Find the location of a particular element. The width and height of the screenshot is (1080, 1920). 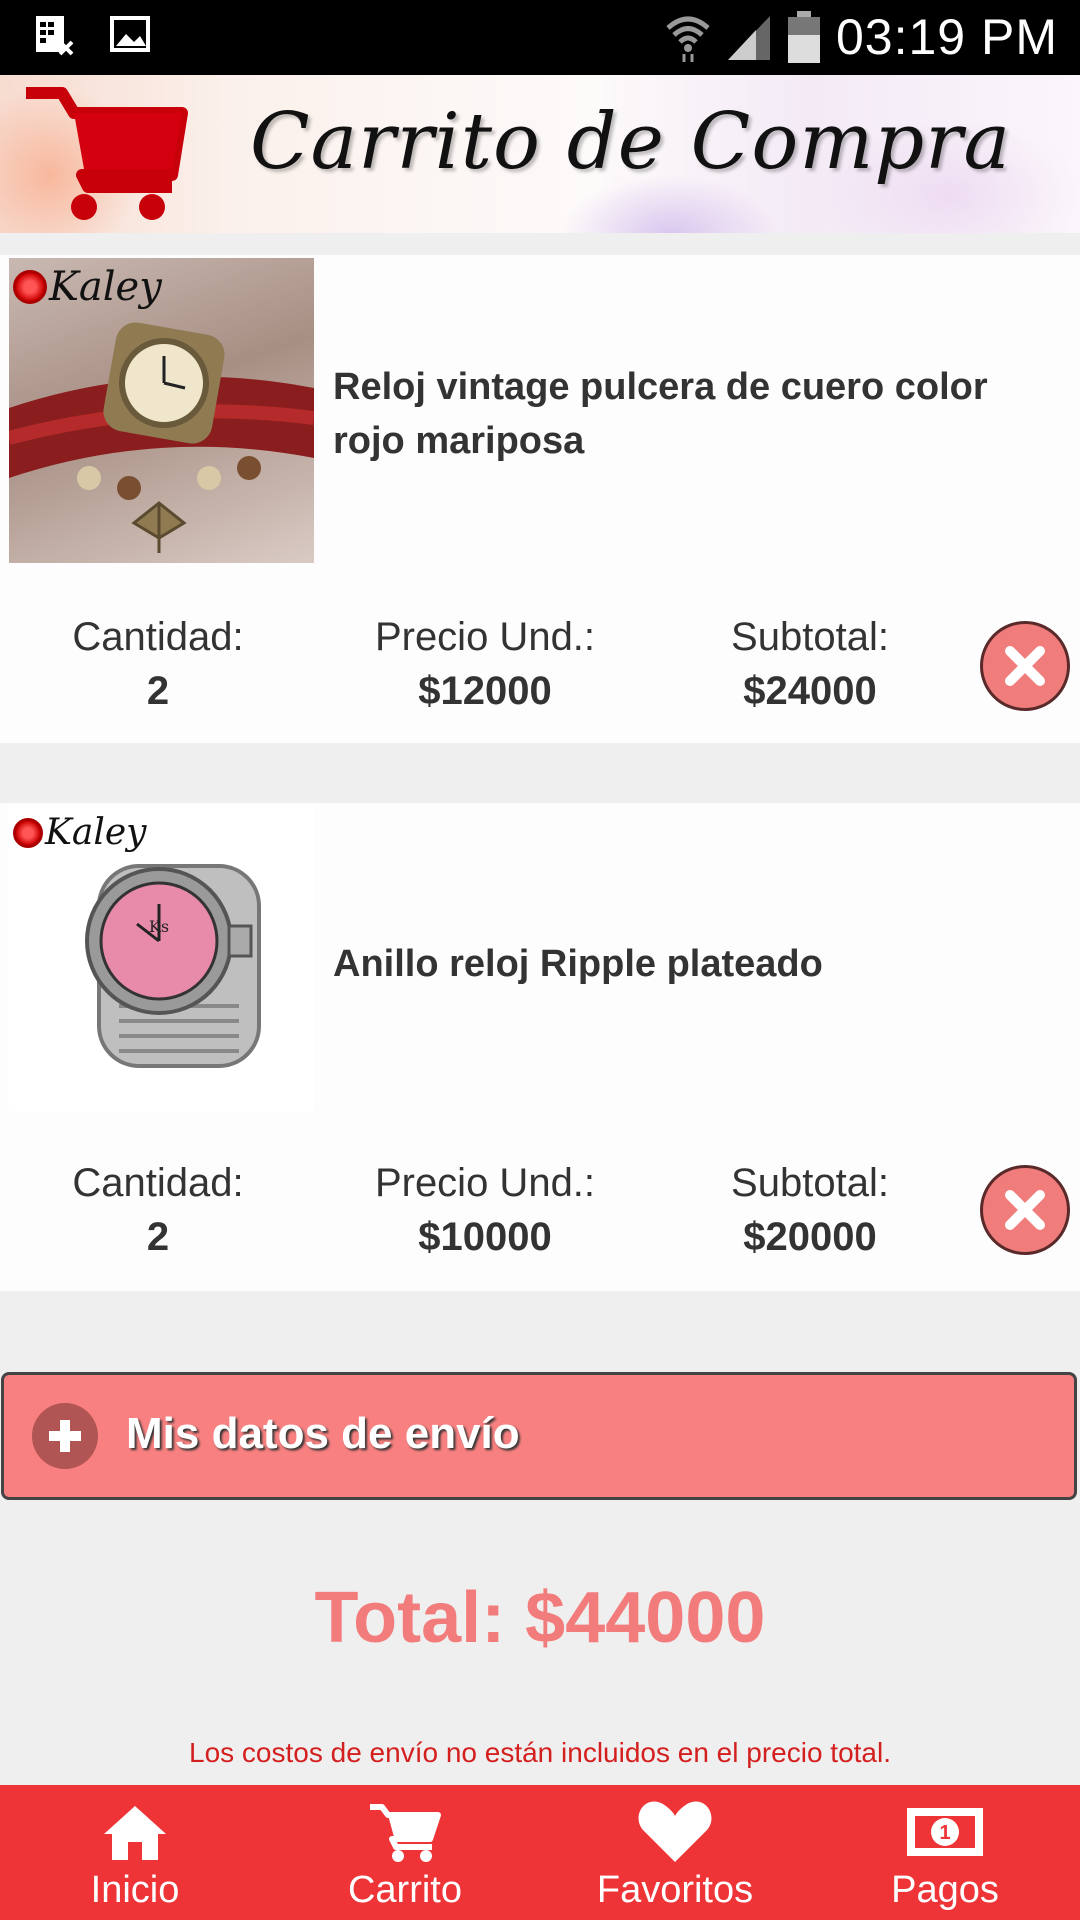

wifi-icon is located at coordinates (688, 37).